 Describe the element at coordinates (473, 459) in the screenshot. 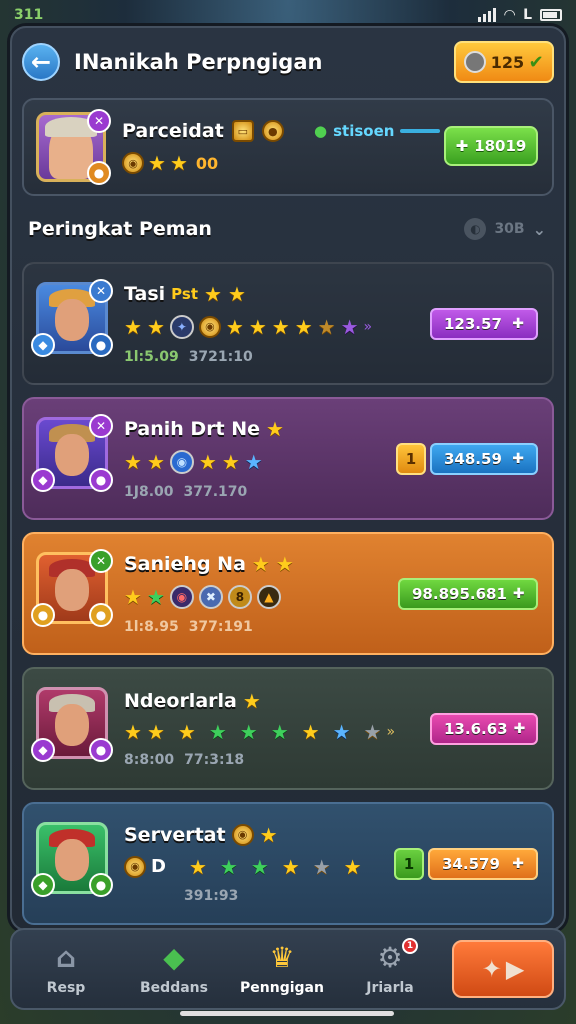

I see `ranking-score: 348.59` at that location.